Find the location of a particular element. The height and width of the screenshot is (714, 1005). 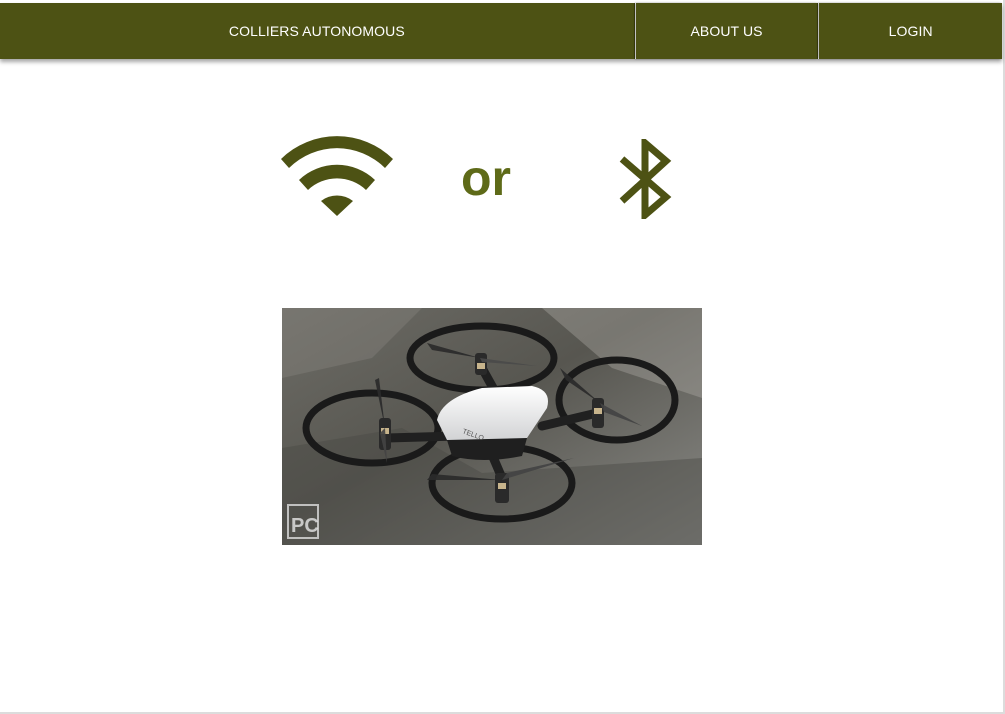

or-separator: or is located at coordinates (486, 178).